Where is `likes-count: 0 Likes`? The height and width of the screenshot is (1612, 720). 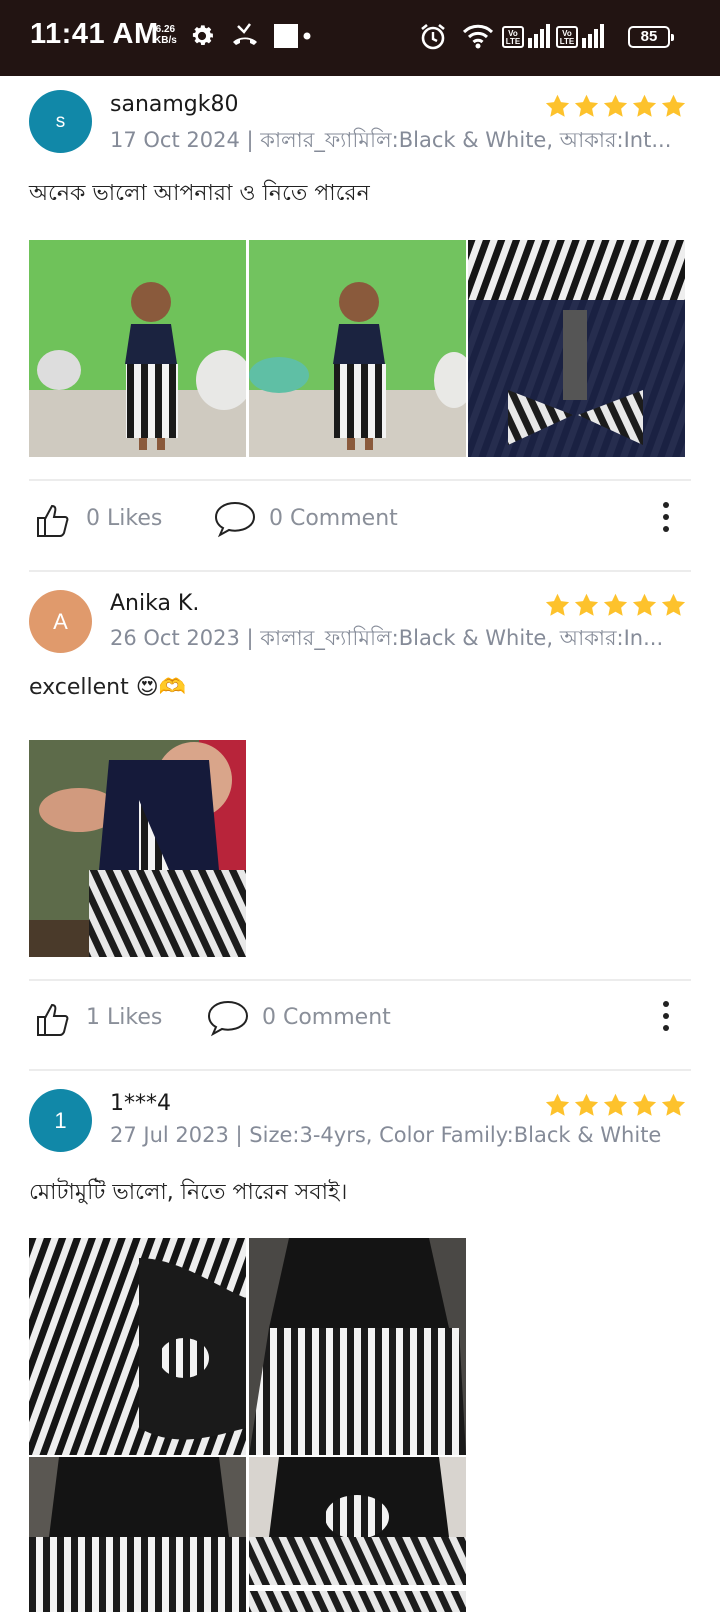
likes-count: 0 Likes is located at coordinates (124, 518).